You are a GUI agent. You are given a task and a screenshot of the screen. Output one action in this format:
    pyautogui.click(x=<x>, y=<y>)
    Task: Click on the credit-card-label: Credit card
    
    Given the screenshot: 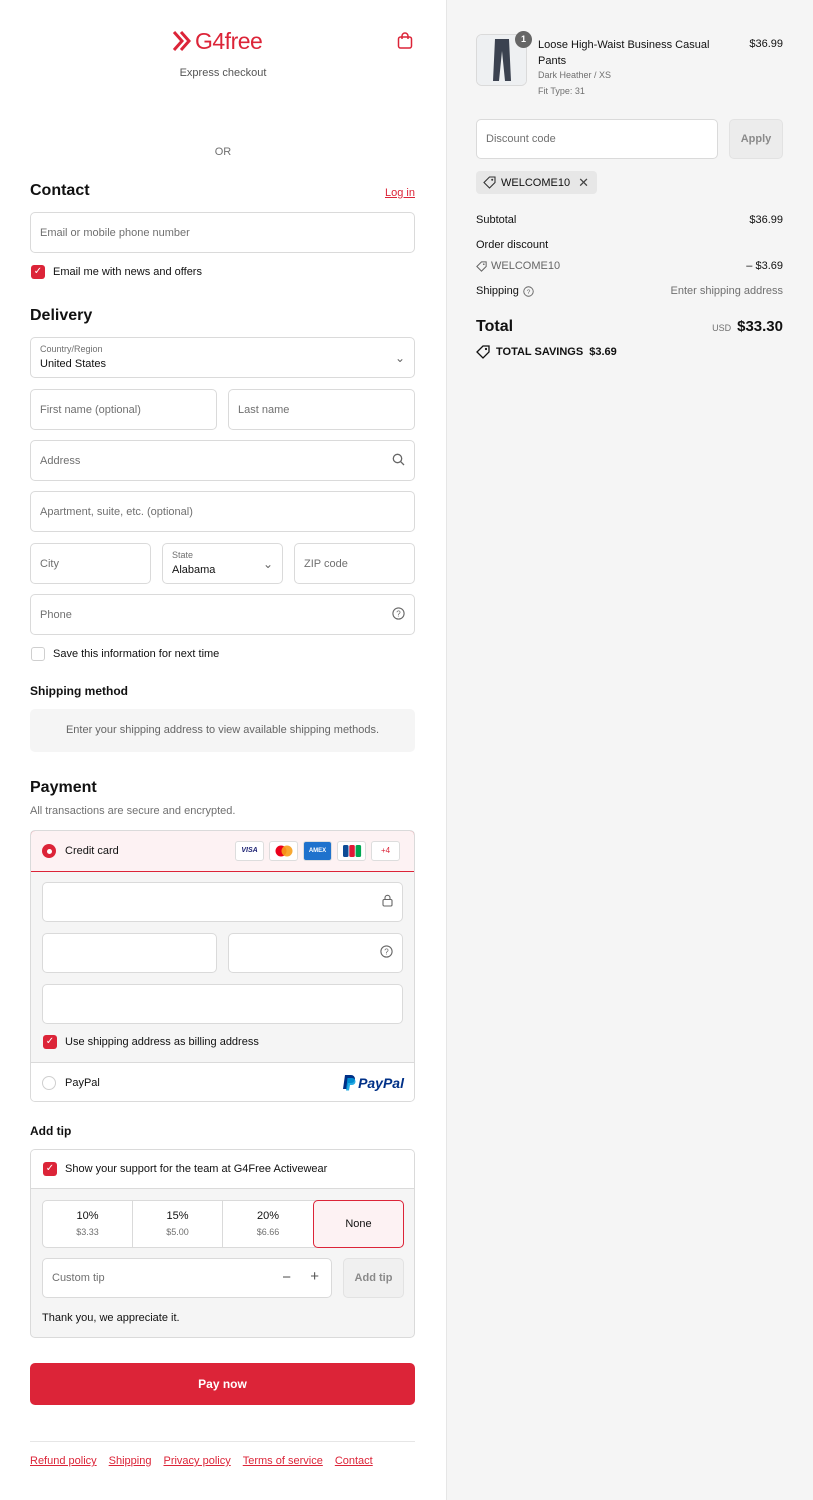 What is the action you would take?
    pyautogui.click(x=92, y=851)
    